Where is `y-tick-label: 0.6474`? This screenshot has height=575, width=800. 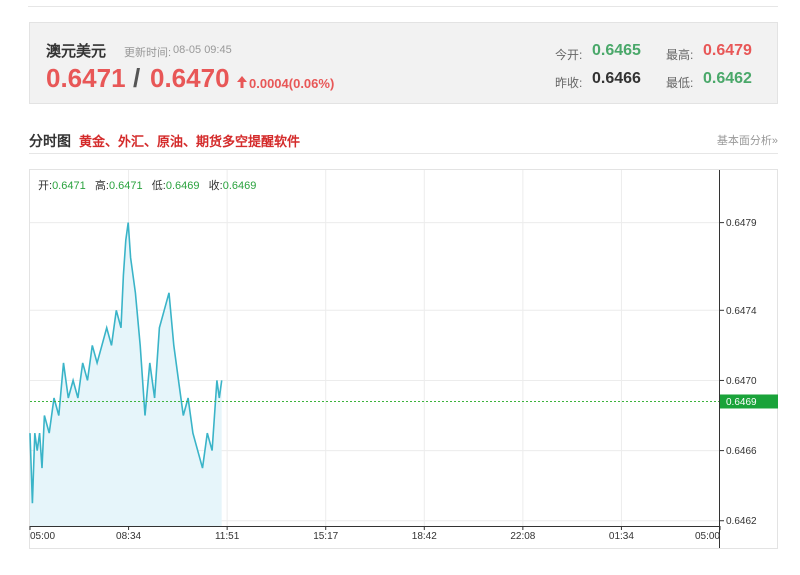 y-tick-label: 0.6474 is located at coordinates (741, 311).